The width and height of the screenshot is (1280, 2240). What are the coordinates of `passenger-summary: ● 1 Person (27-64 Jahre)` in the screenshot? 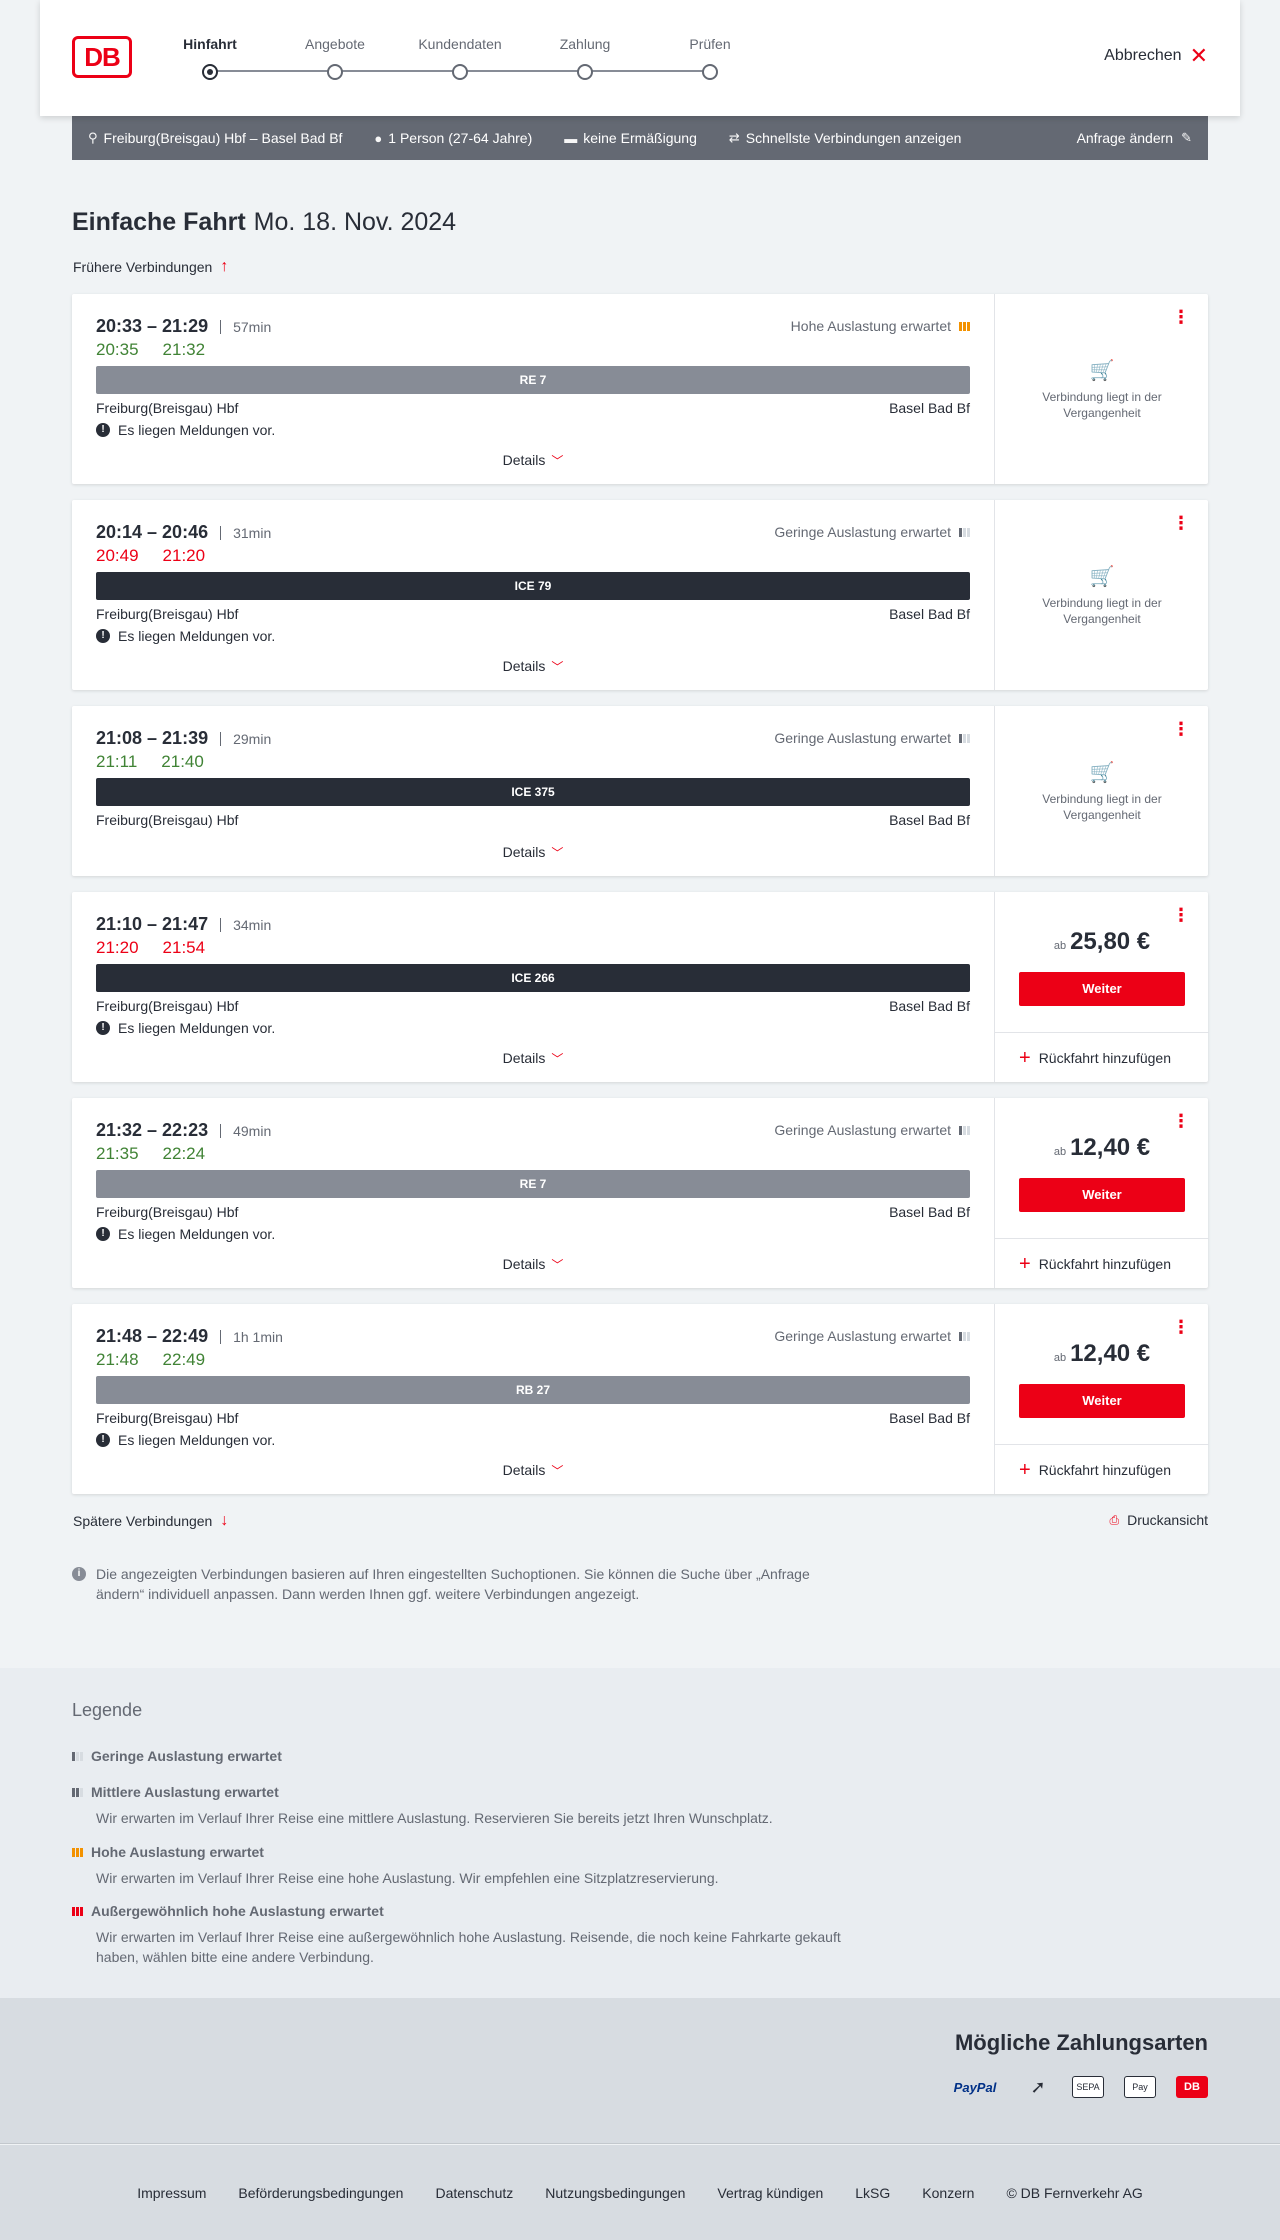 It's located at (453, 138).